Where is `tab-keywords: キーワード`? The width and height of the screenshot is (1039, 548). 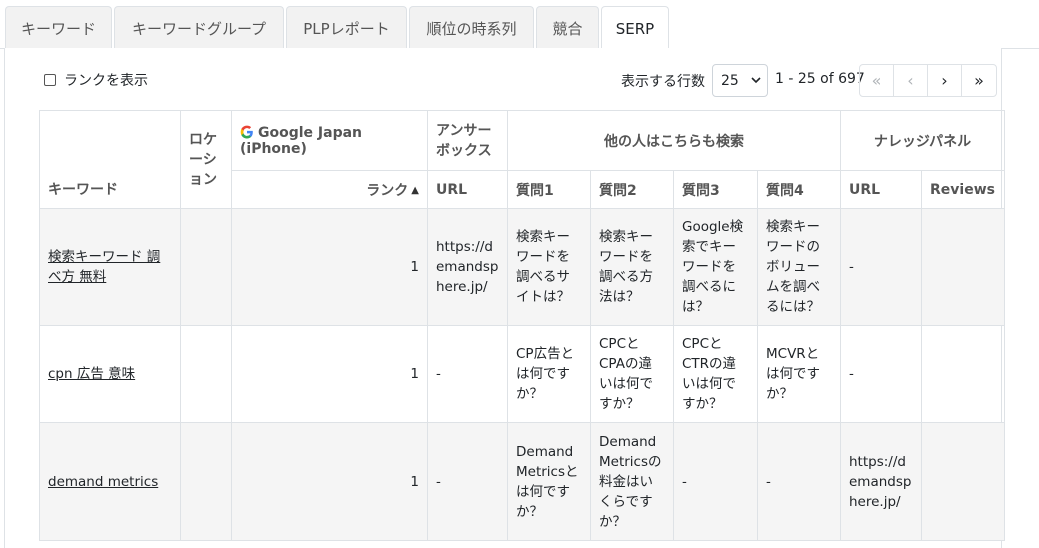 tab-keywords: キーワード is located at coordinates (58, 27).